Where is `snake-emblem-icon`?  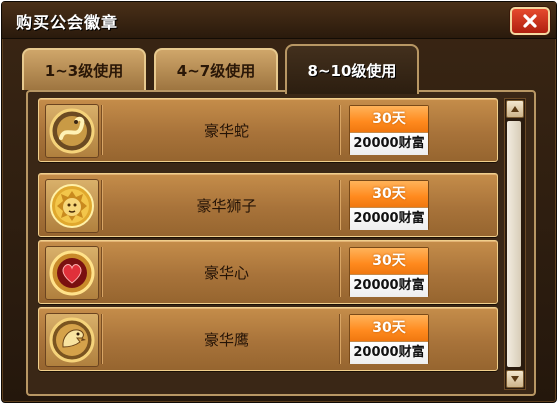 snake-emblem-icon is located at coordinates (72, 131).